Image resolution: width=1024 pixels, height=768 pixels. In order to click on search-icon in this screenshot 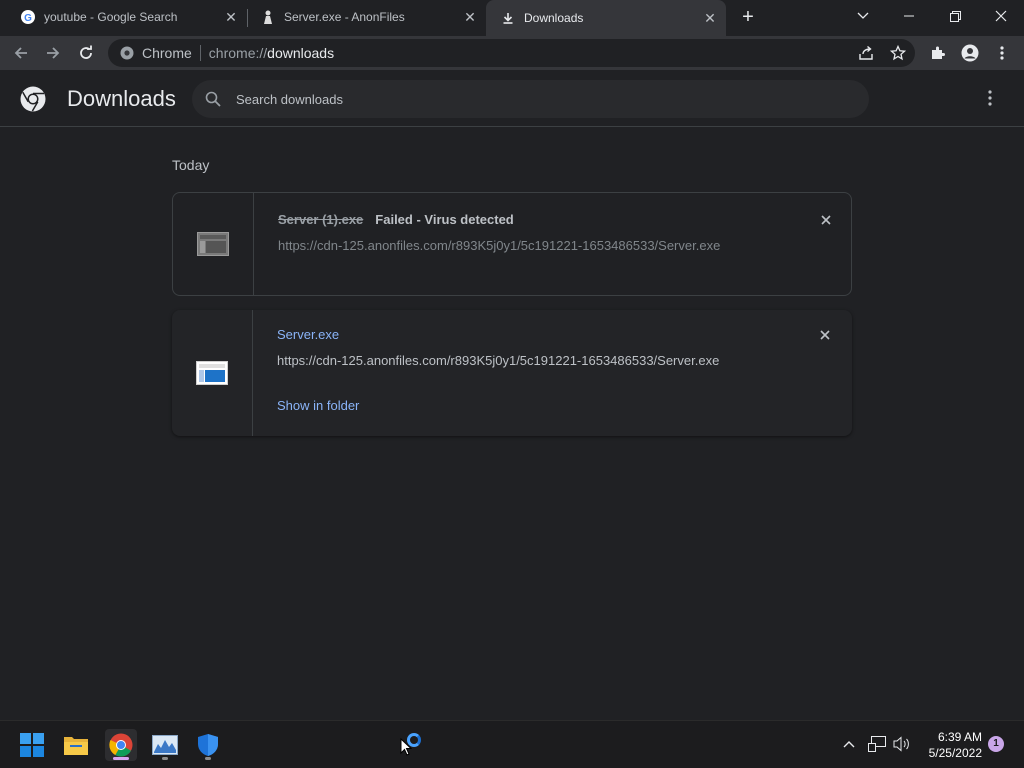, I will do `click(213, 99)`.